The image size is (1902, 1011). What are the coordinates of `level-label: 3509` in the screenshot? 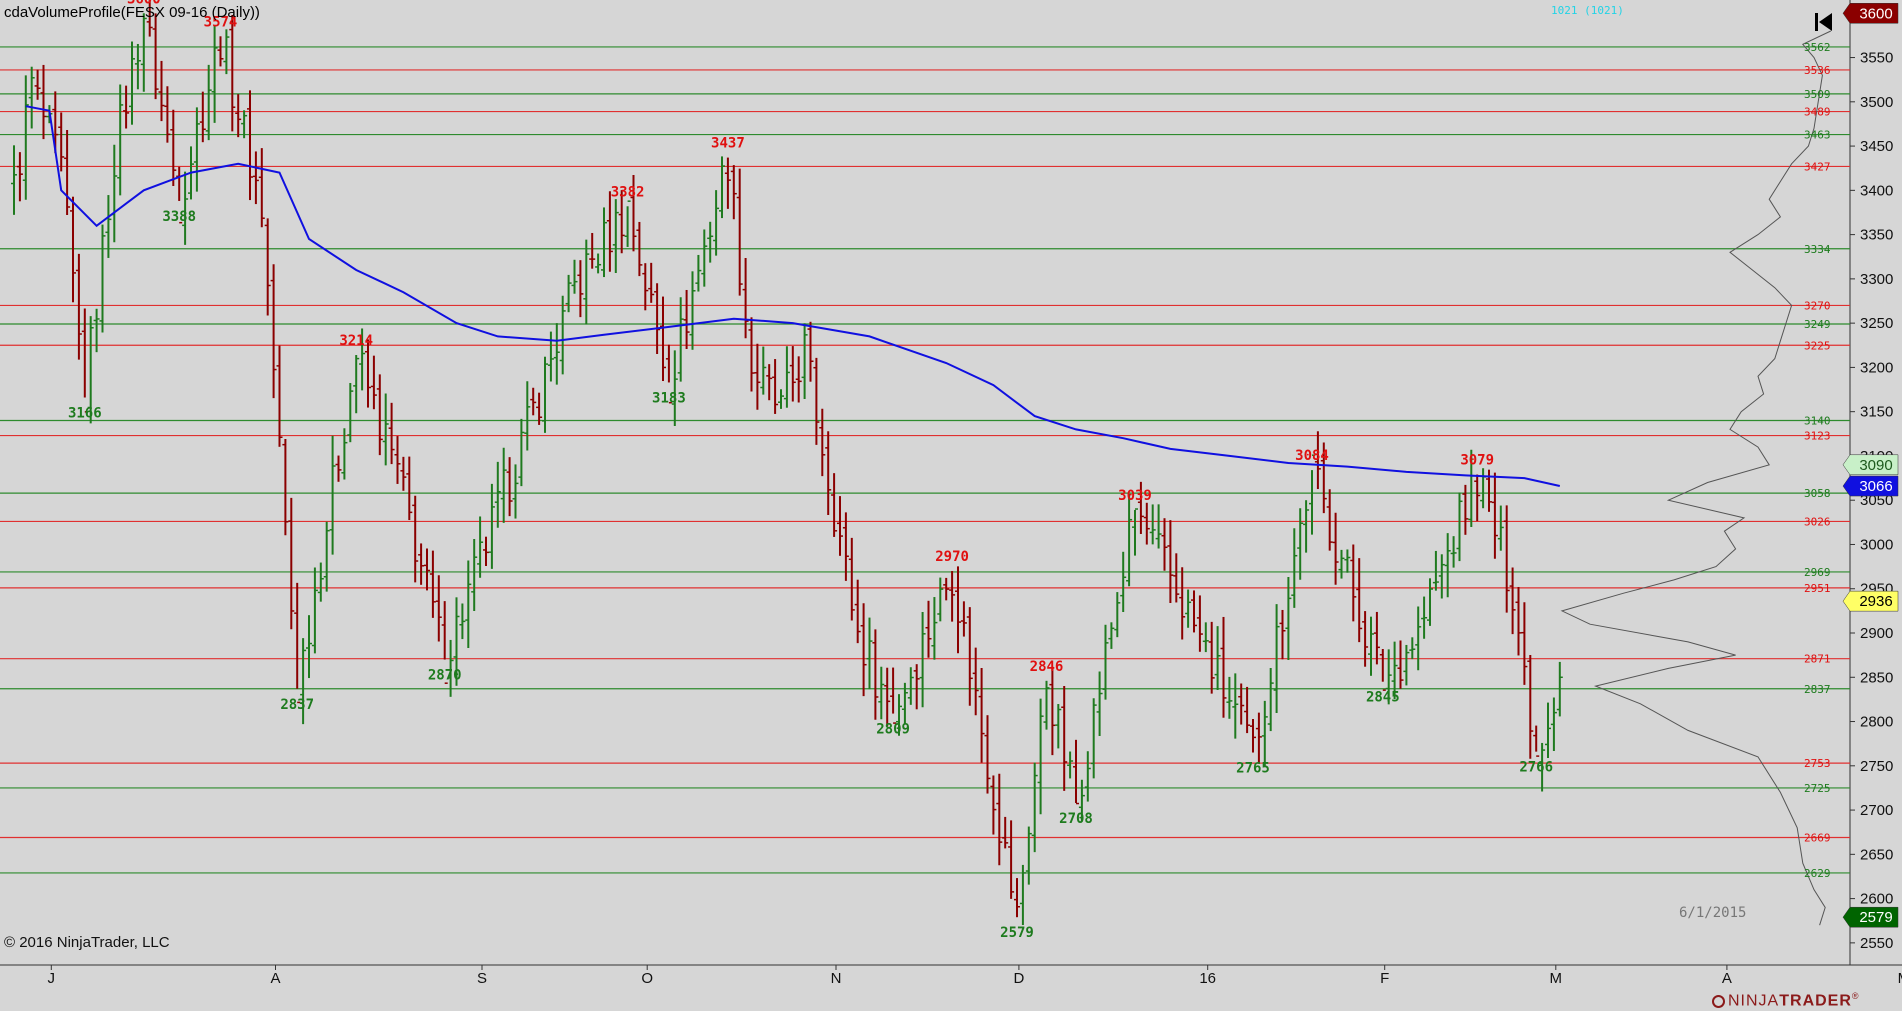 It's located at (1817, 94).